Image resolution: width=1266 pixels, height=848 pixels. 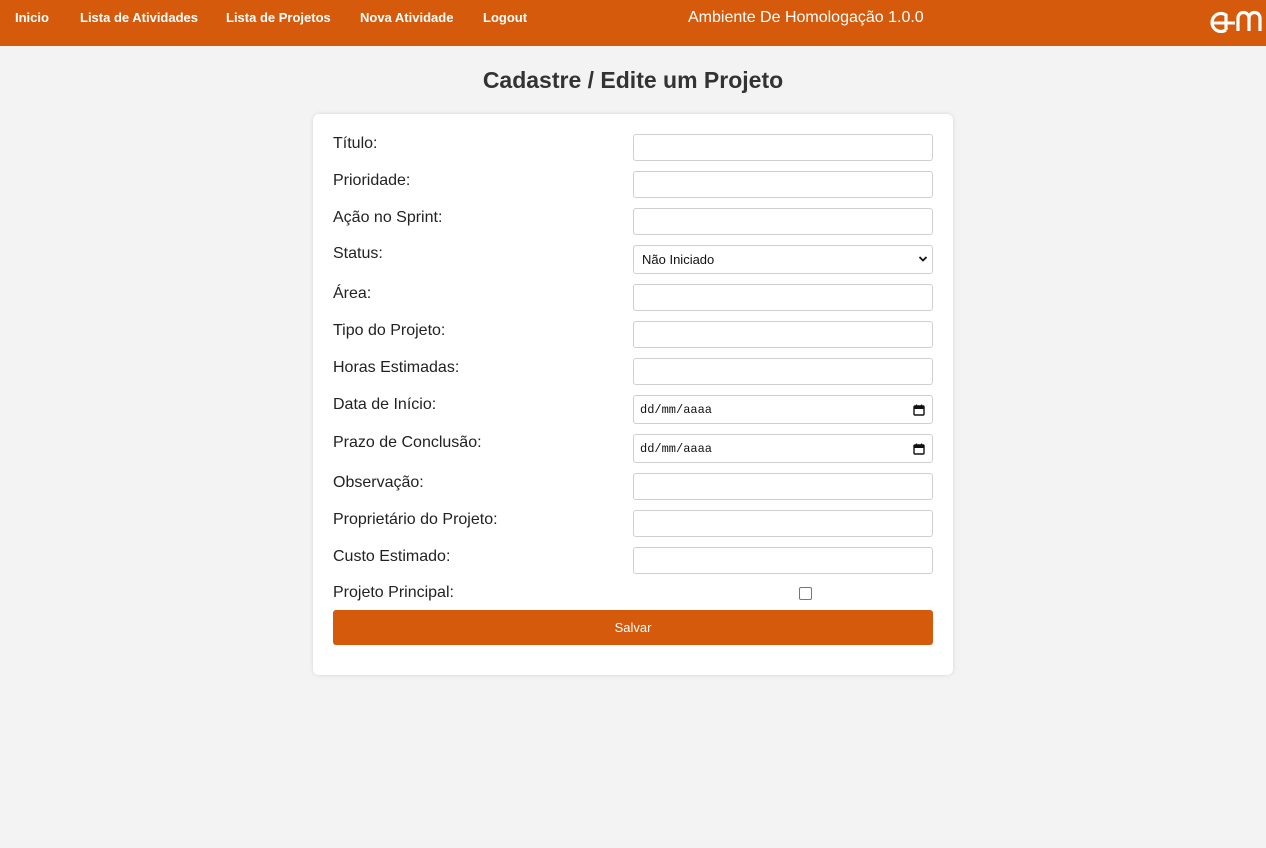 What do you see at coordinates (783, 409) in the screenshot?
I see `data-inicio-date-input: dd/mm/aaaa` at bounding box center [783, 409].